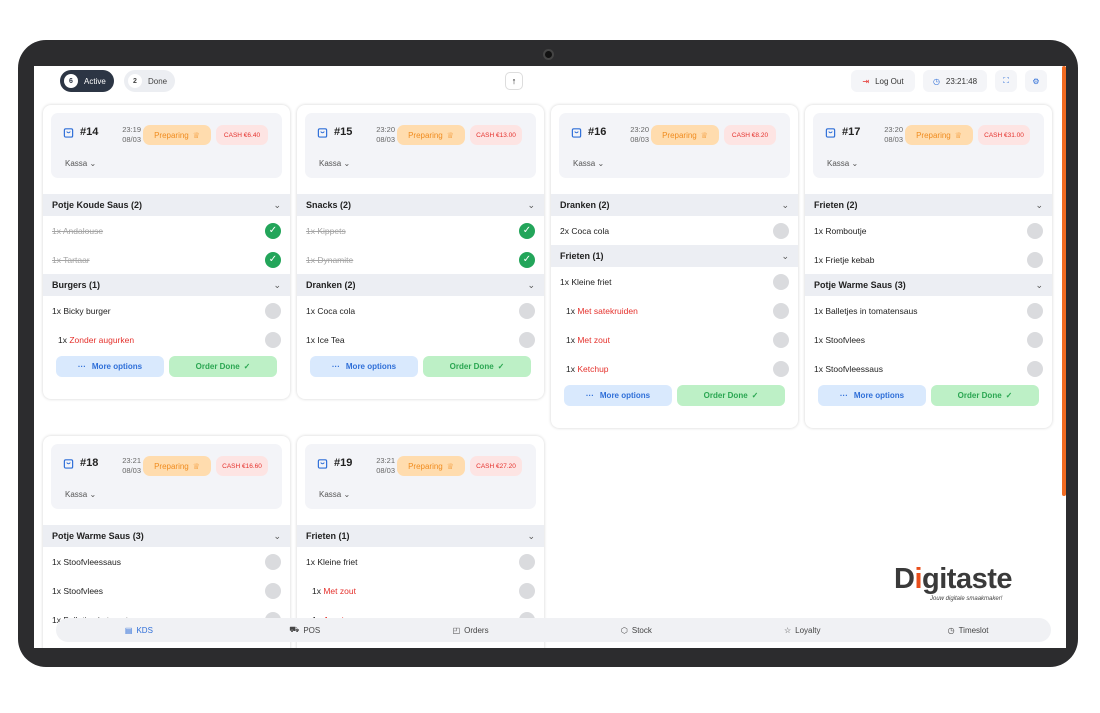  I want to click on order-item: 1x Tartaar ✓, so click(166, 259).